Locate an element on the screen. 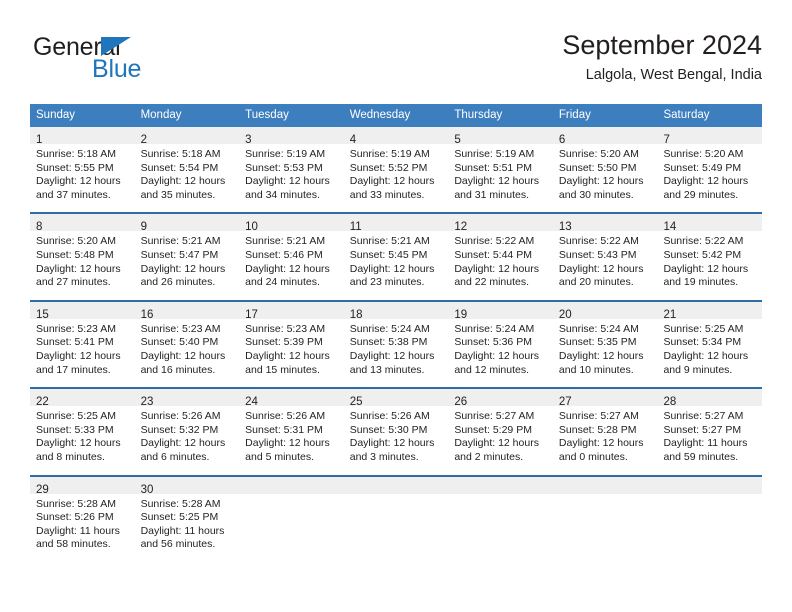  day-number: 23 is located at coordinates (147, 402).